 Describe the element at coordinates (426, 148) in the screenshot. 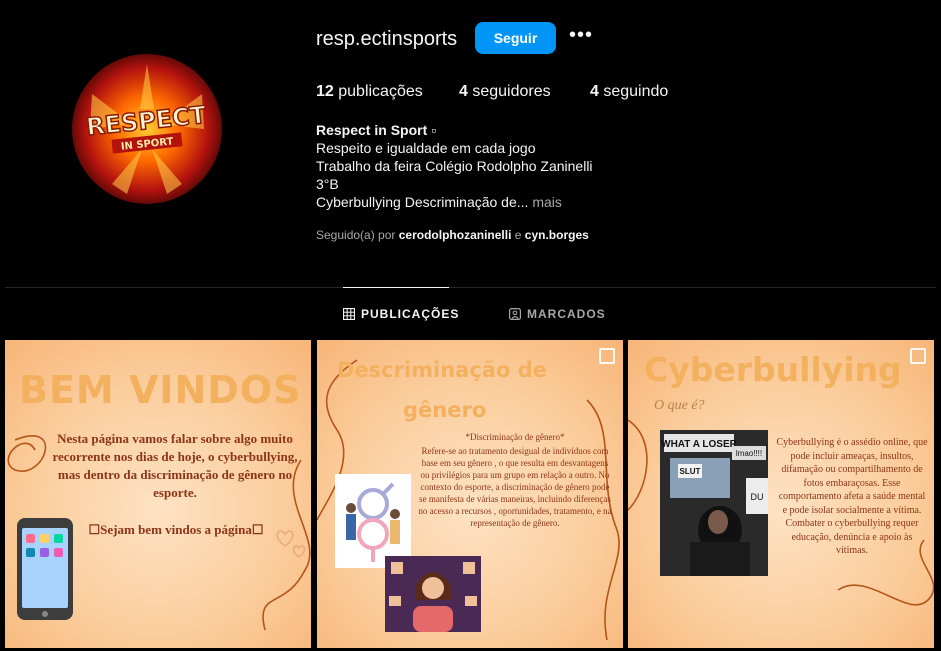

I see `bio-line: Respeito e igualdade em cada jogo` at that location.